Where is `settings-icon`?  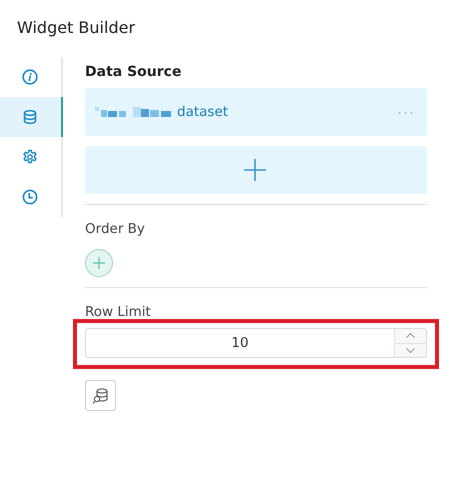
settings-icon is located at coordinates (30, 157).